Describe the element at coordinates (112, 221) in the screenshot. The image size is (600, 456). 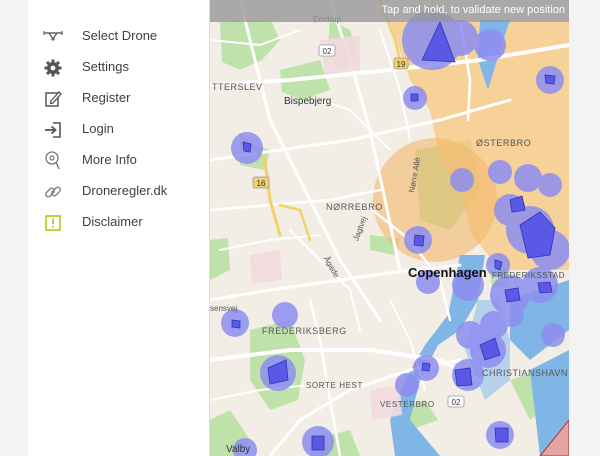
I see `menu-item-label: Disclaimer` at that location.